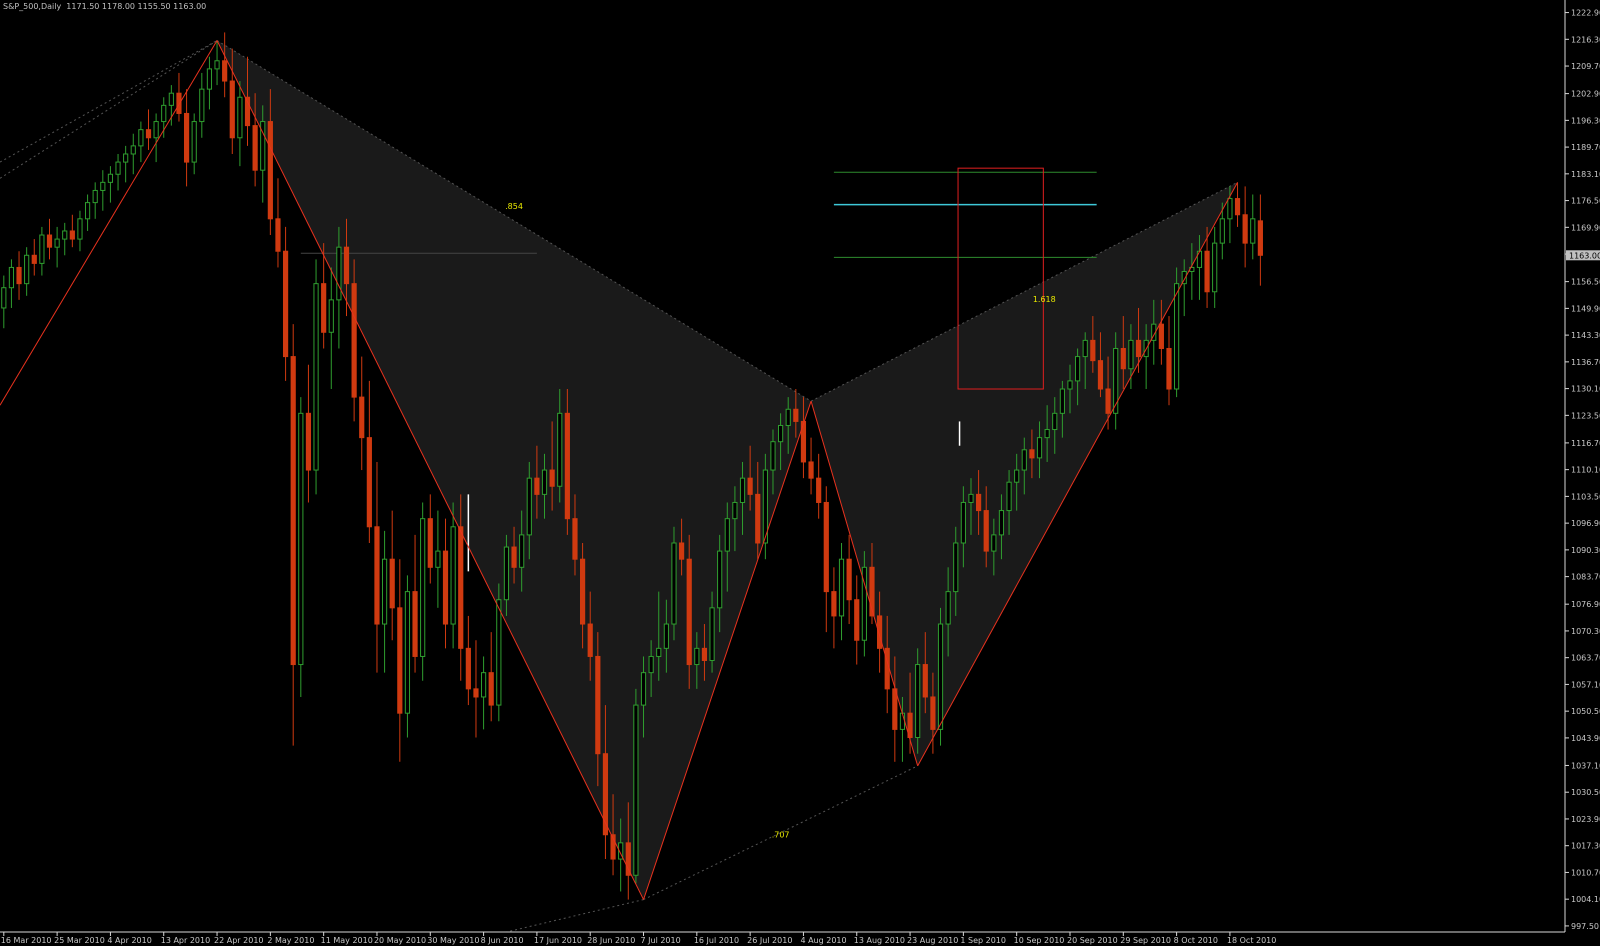 This screenshot has width=1600, height=946. I want to click on y-tick-label: 1216.30, so click(1585, 39).